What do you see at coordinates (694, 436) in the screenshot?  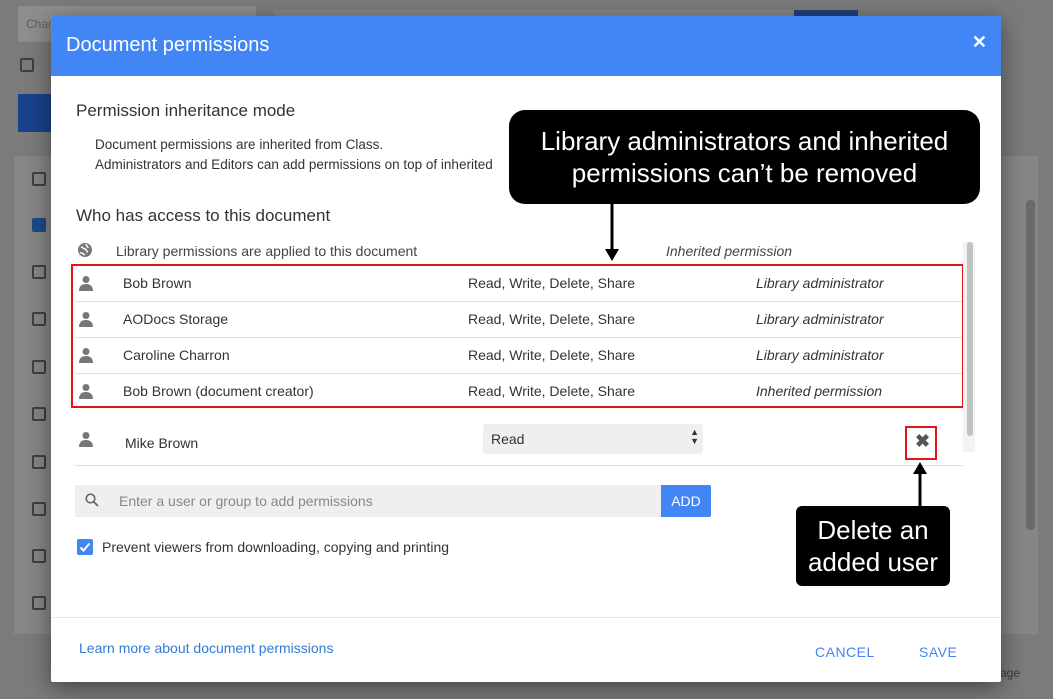 I see `select-arrows-icon: ▲ ▼` at bounding box center [694, 436].